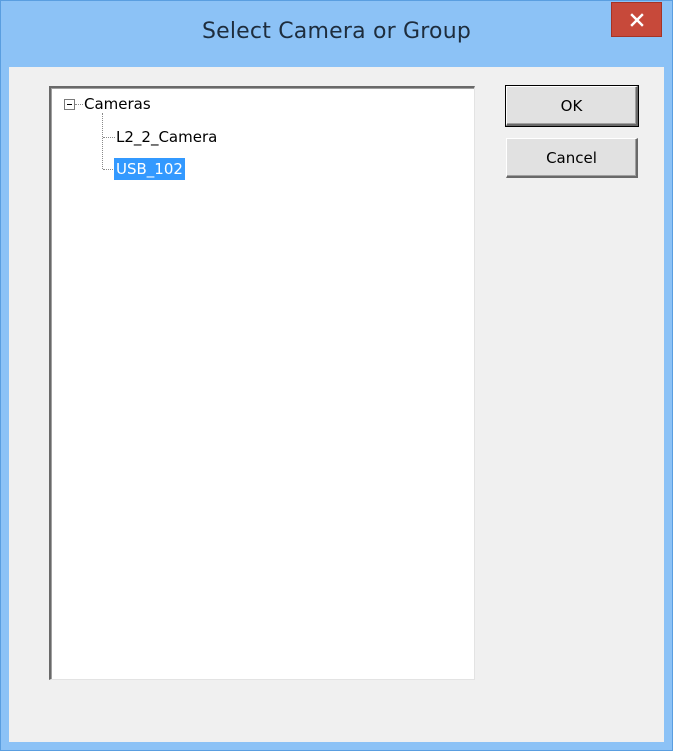 The image size is (673, 751). I want to click on ok-button-label: OK, so click(571, 105).